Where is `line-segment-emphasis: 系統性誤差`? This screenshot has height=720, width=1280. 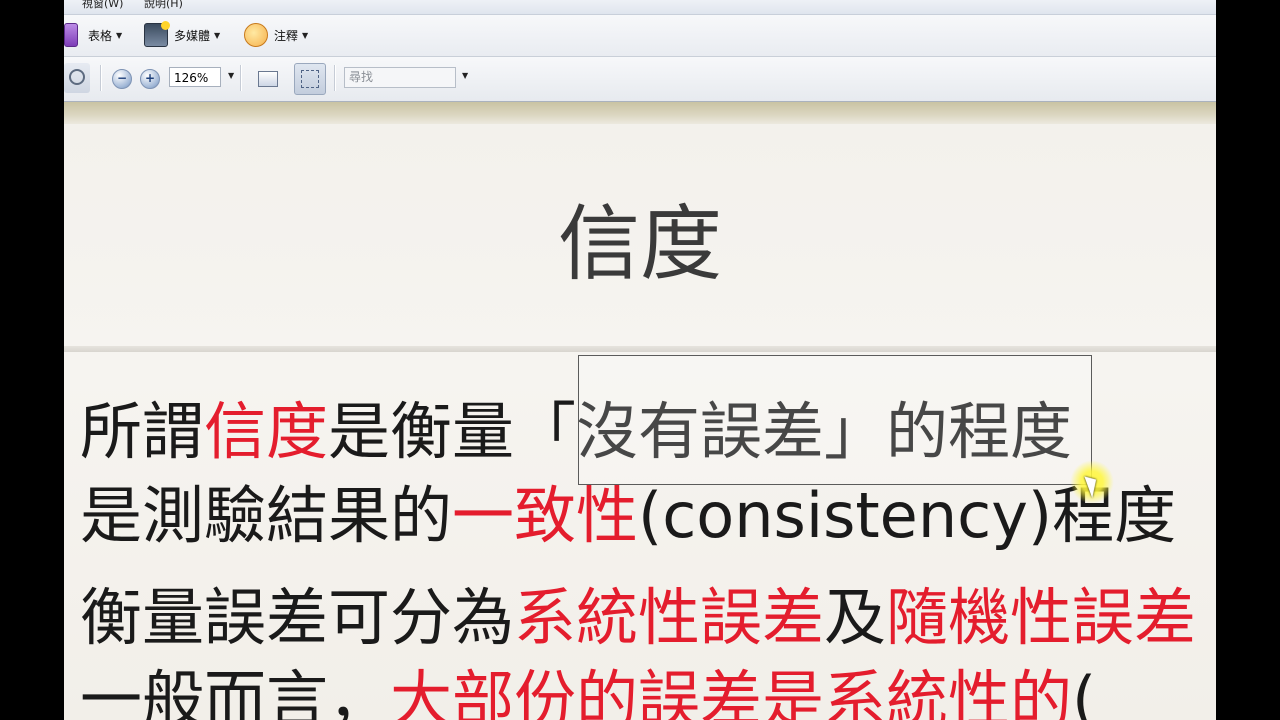
line-segment-emphasis: 系統性誤差 is located at coordinates (669, 617).